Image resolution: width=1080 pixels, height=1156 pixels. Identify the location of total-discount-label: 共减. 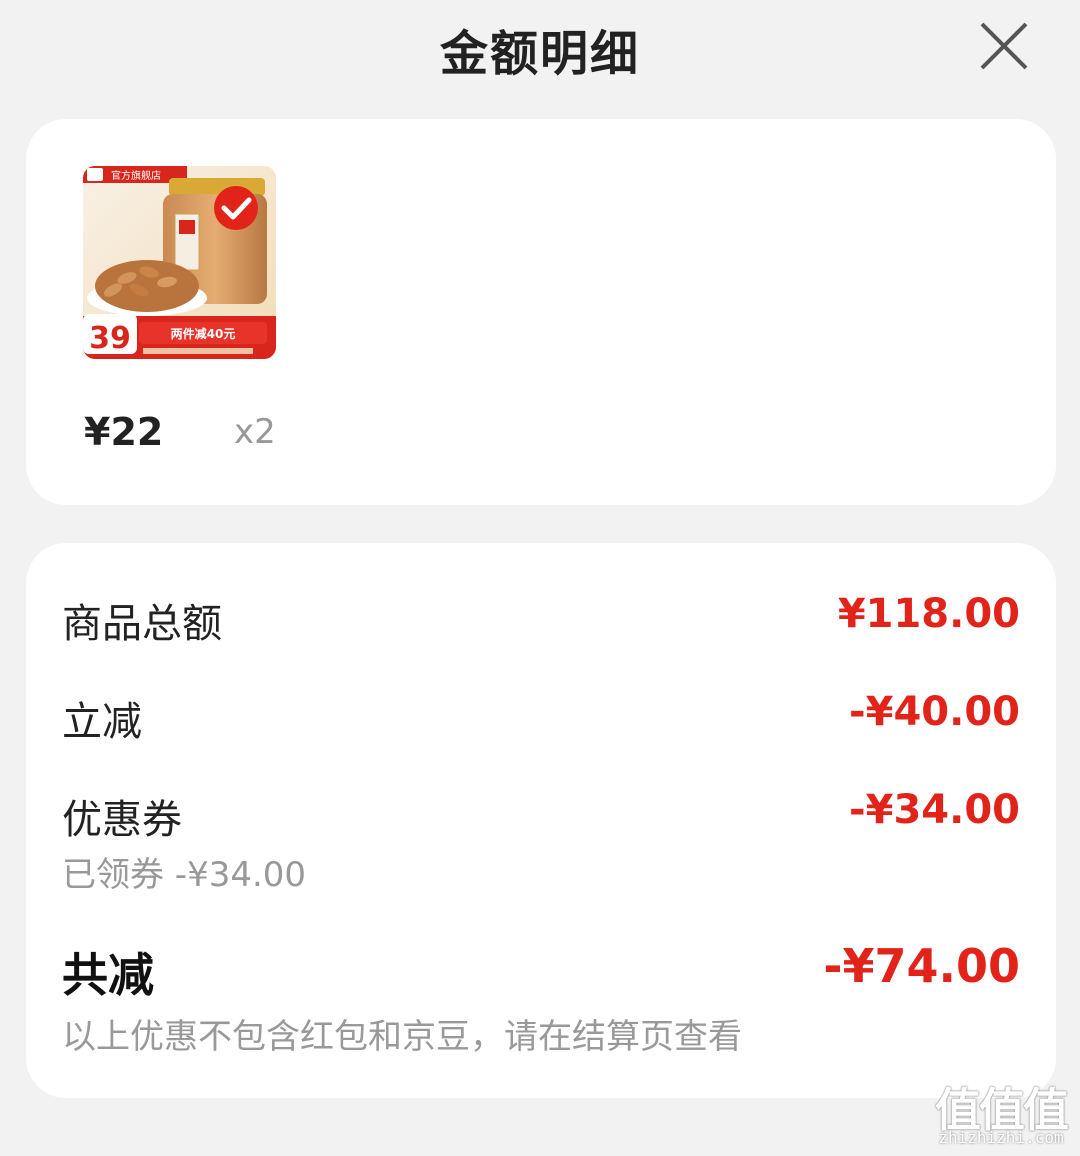
(108, 975).